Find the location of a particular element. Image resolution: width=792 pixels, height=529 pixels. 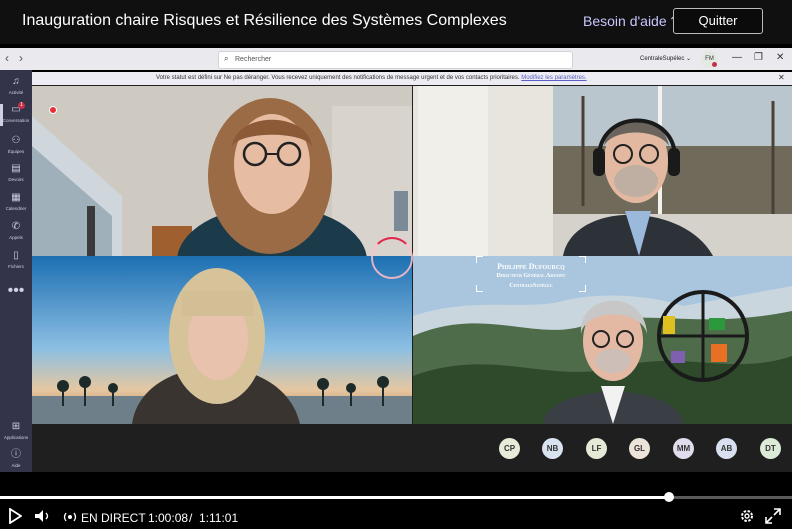

speaker-name: Philippe Dufourcq is located at coordinates (531, 266).